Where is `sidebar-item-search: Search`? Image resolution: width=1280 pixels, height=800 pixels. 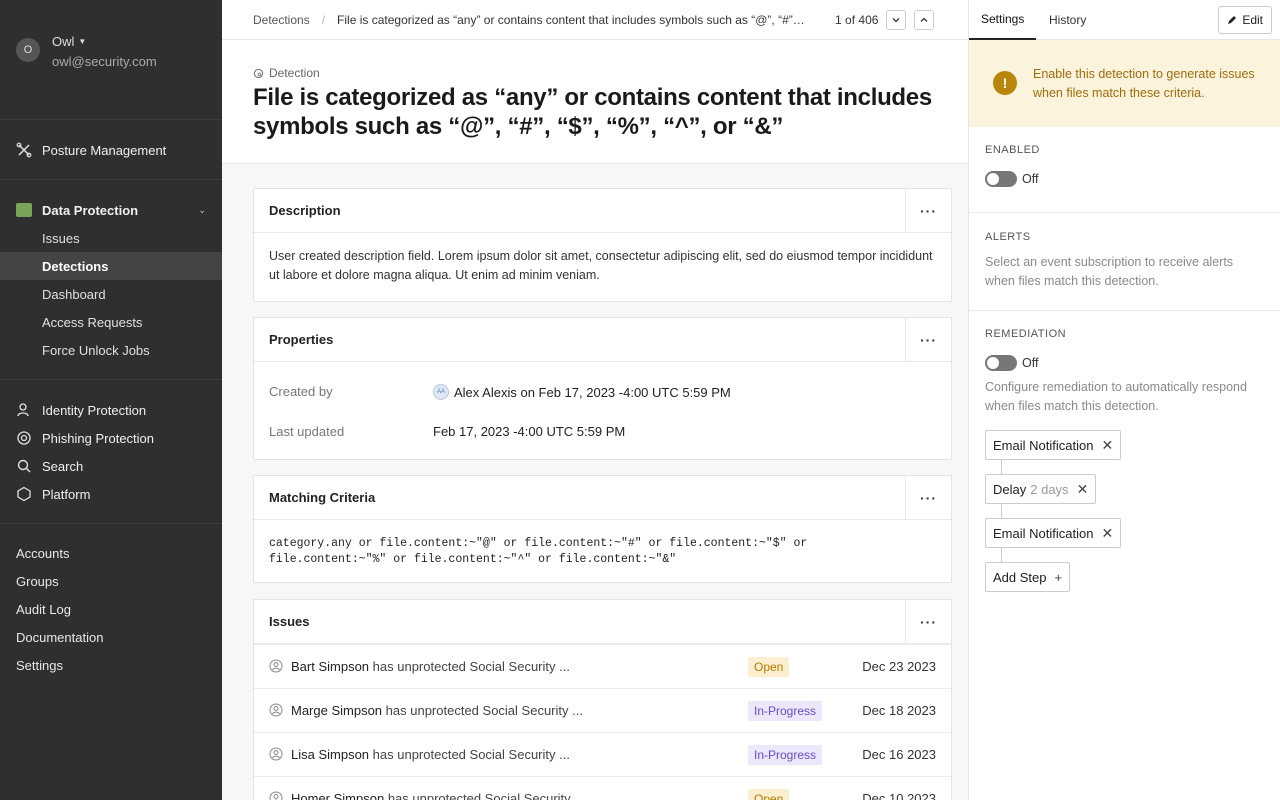
sidebar-item-search: Search is located at coordinates (111, 466).